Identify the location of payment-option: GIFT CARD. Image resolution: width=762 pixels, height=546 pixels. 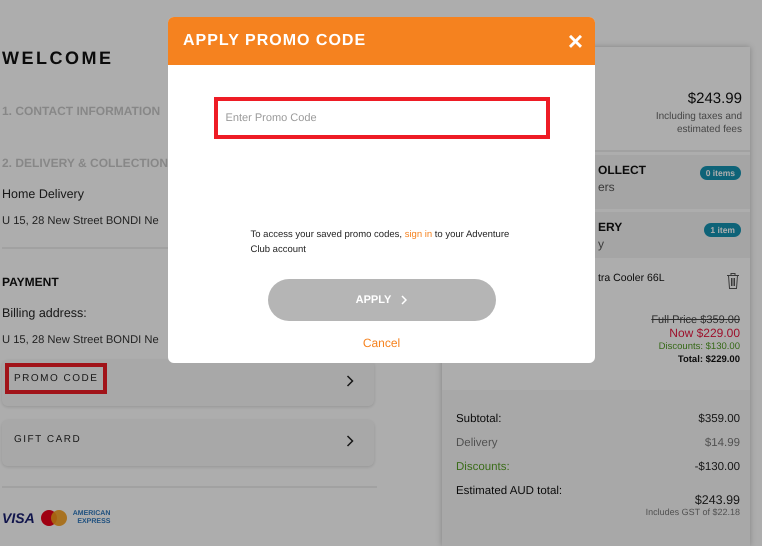
(188, 443).